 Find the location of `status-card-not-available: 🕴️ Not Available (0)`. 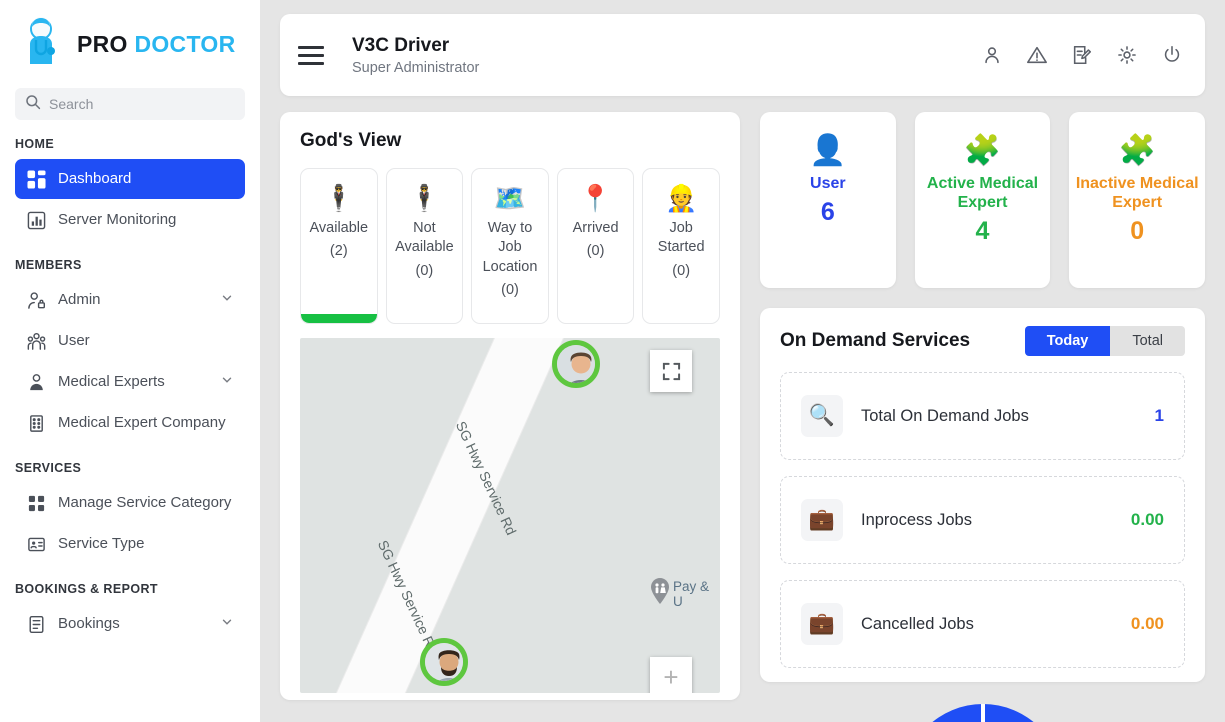

status-card-not-available: 🕴️ Not Available (0) is located at coordinates (424, 246).